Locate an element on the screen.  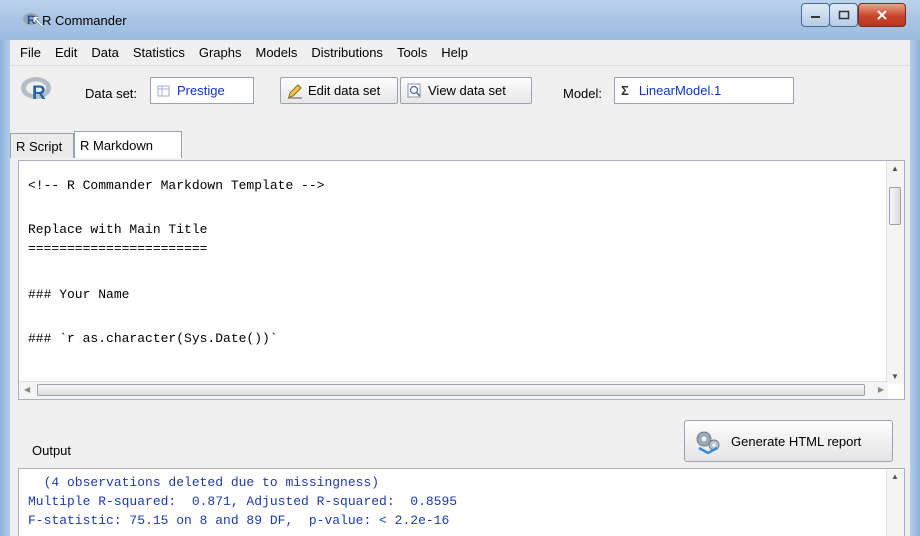
window-frame-left is located at coordinates (5, 288).